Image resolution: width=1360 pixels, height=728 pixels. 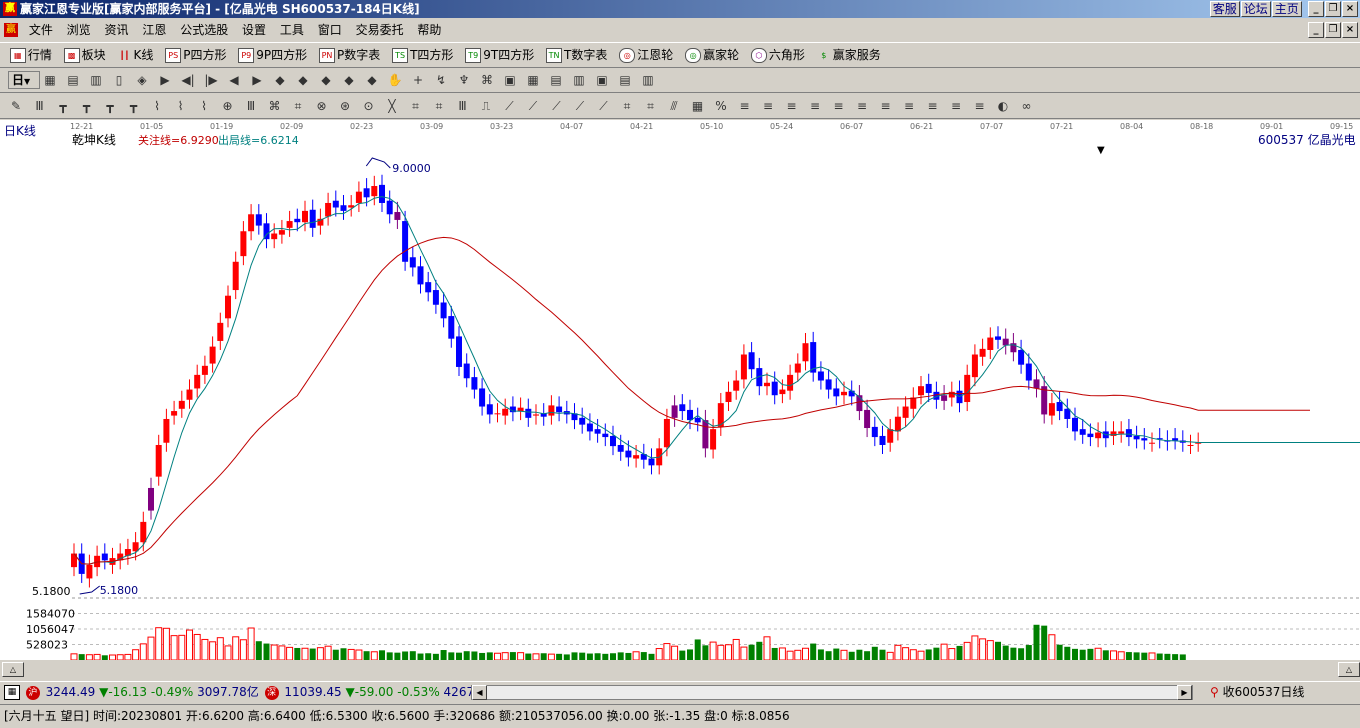 What do you see at coordinates (298, 106) in the screenshot?
I see `drawing-tool-icon-12: ⌗` at bounding box center [298, 106].